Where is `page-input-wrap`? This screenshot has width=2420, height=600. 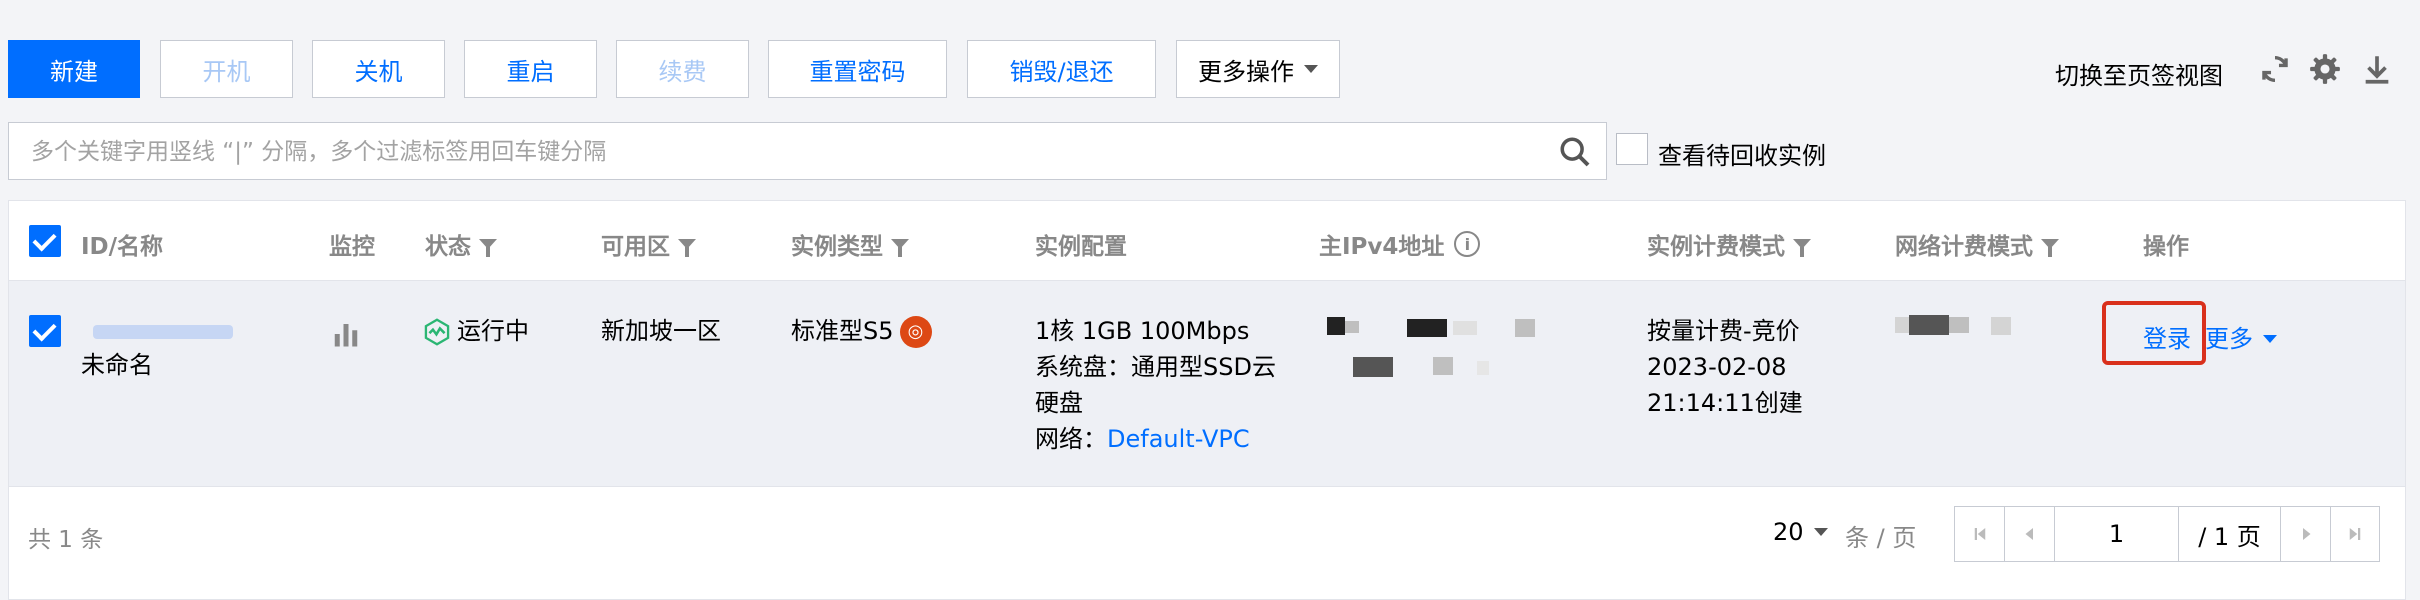 page-input-wrap is located at coordinates (2117, 534).